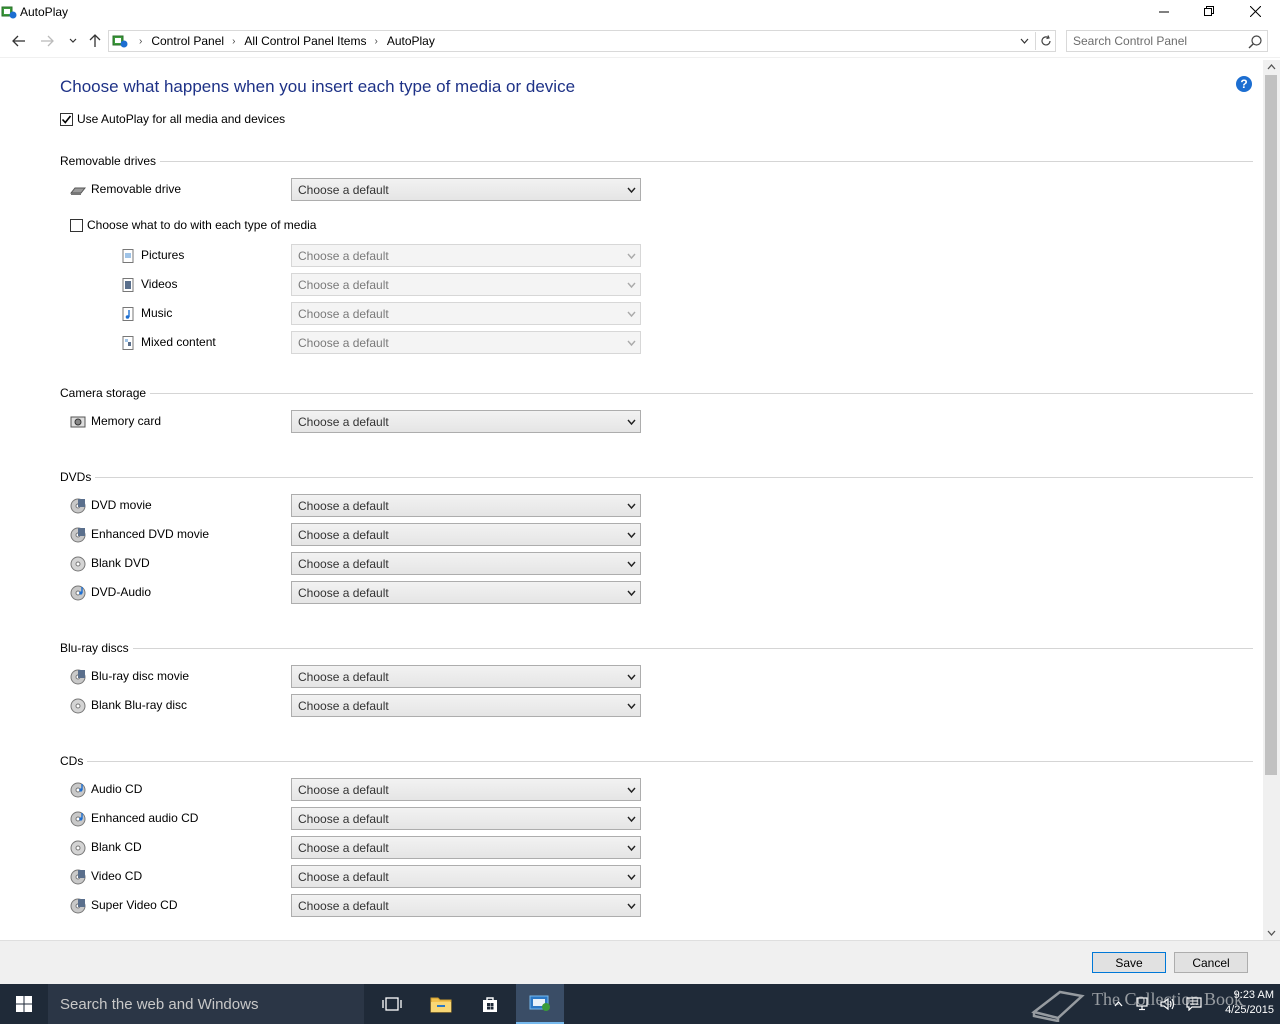 Image resolution: width=1280 pixels, height=1024 pixels. What do you see at coordinates (466, 342) in the screenshot?
I see `mixed-content-select: Choose a default` at bounding box center [466, 342].